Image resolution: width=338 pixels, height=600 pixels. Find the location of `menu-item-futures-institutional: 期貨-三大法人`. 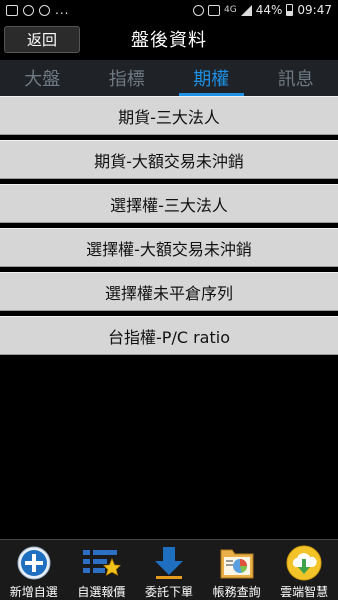

menu-item-futures-institutional: 期貨-三大法人 is located at coordinates (169, 115).